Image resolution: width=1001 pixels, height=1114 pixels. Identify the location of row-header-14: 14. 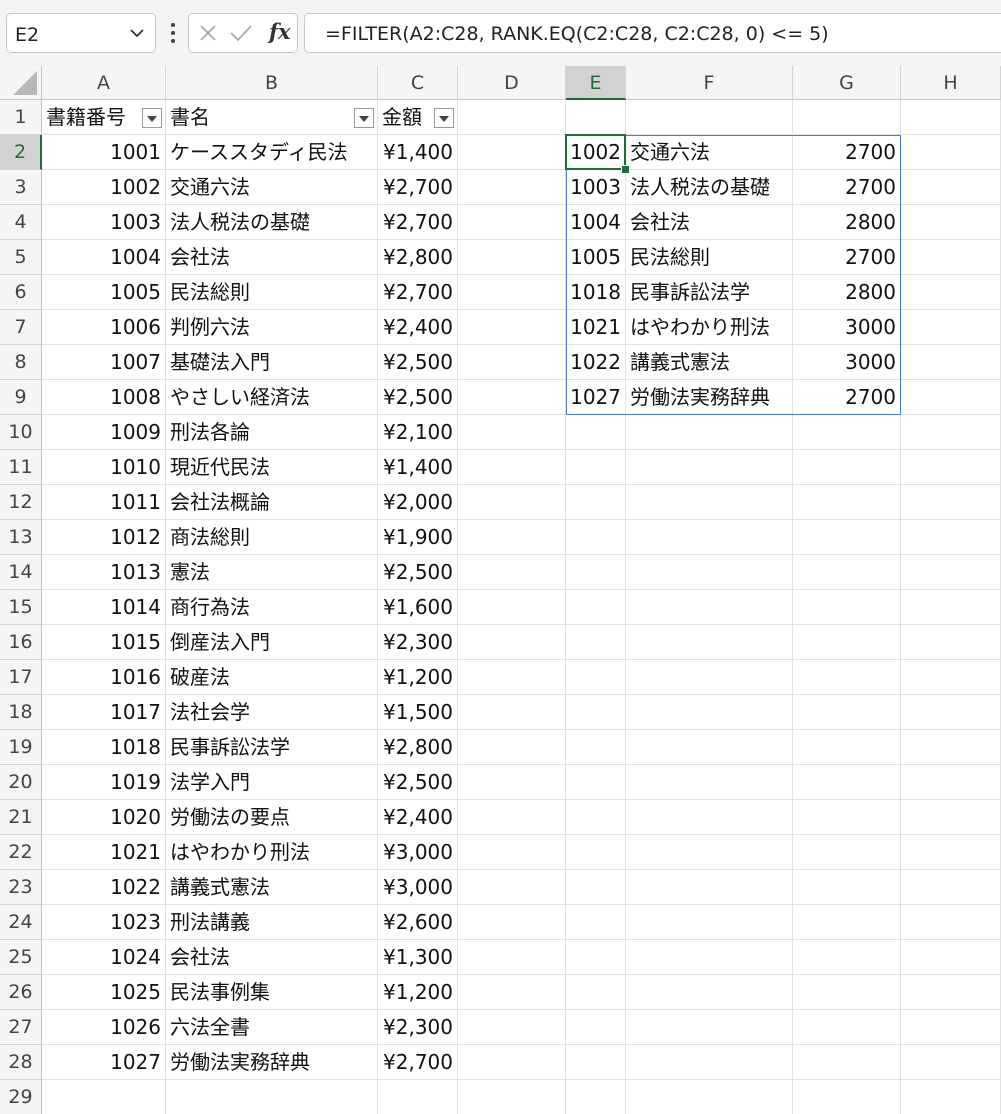
(21, 572).